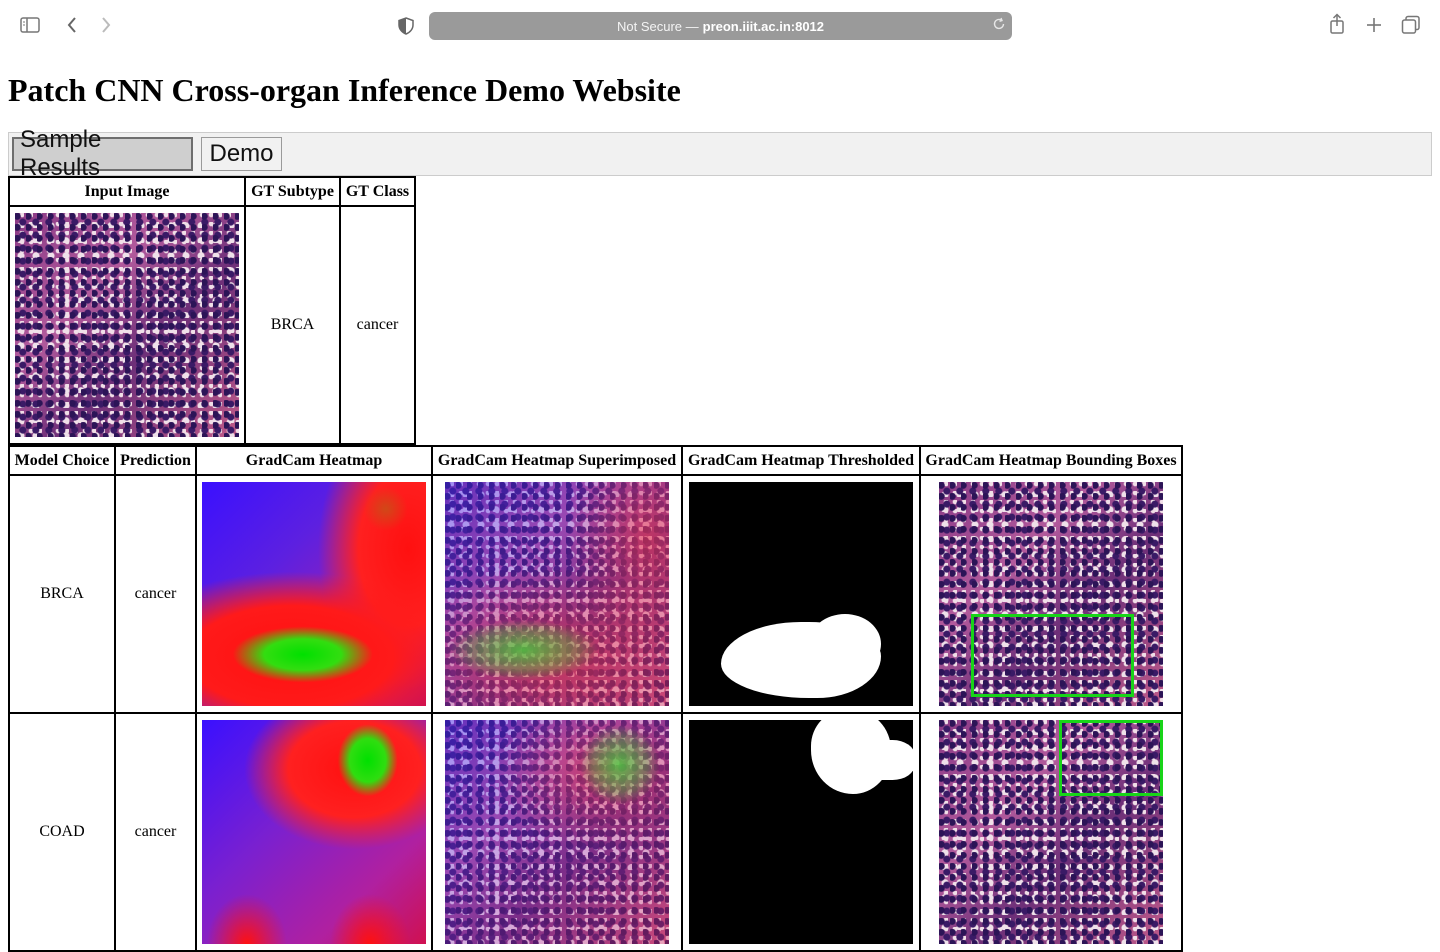 The image size is (1440, 952). I want to click on model-choice: BRCA, so click(62, 594).